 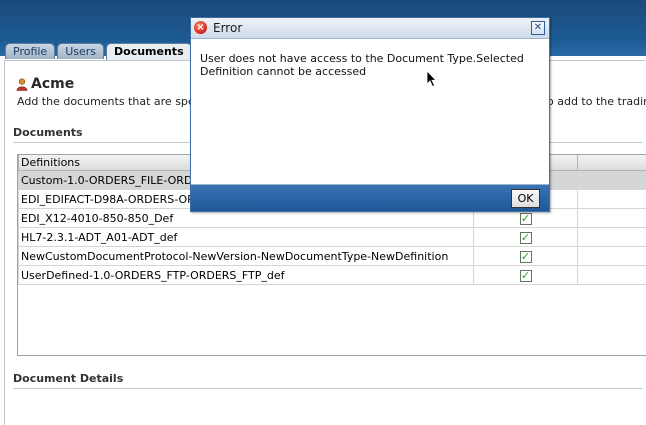 I want to click on partner-title: Acme, so click(x=45, y=84).